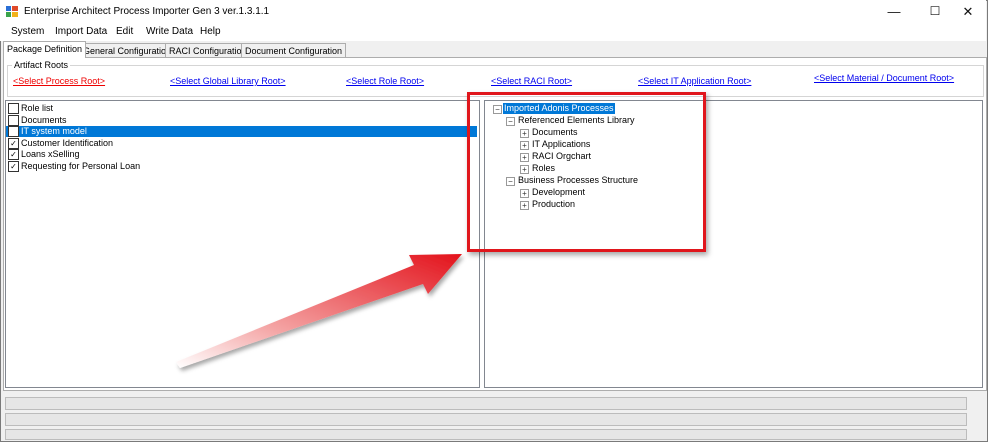  What do you see at coordinates (241, 166) in the screenshot?
I see `list-item: ✓ Requesting for Personal Loan` at bounding box center [241, 166].